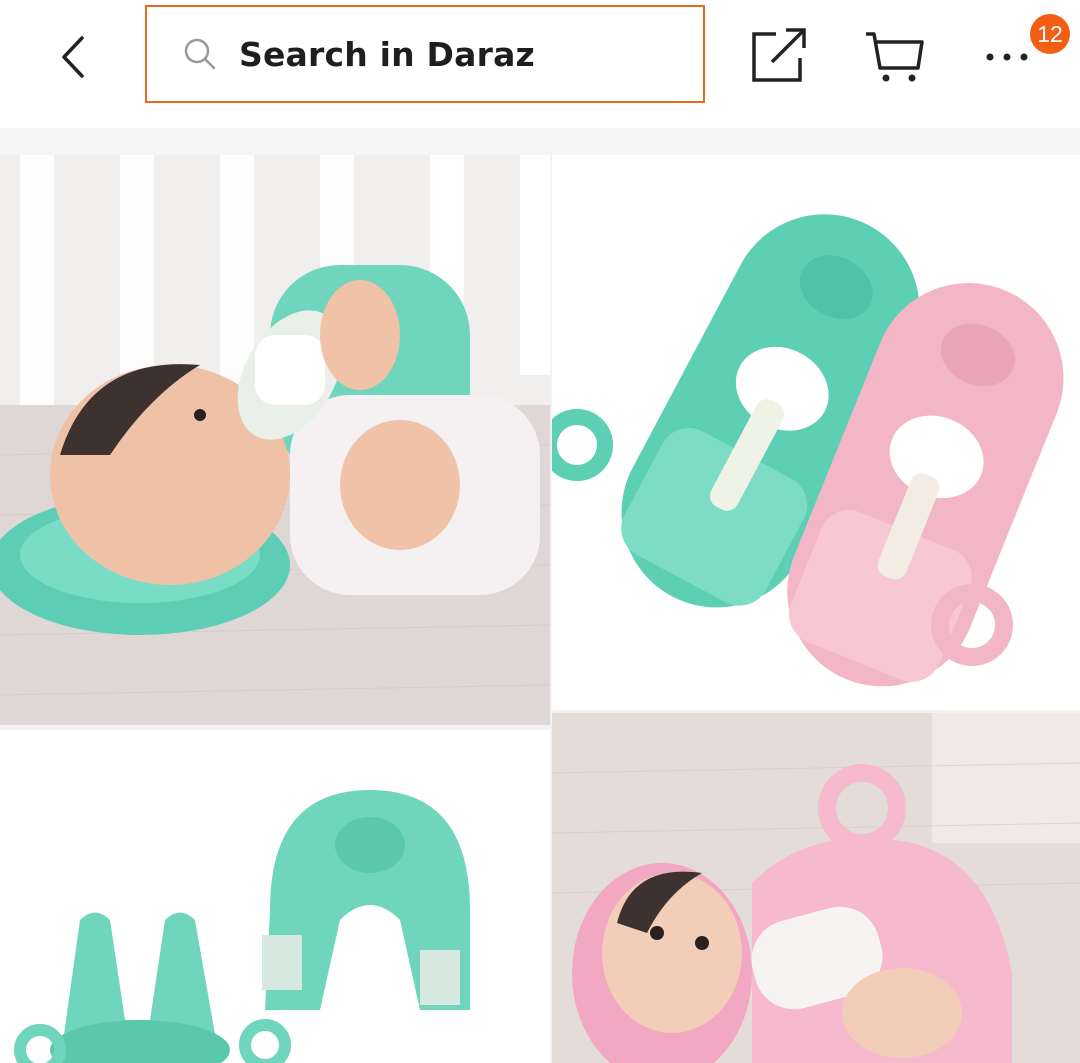 Image resolution: width=1080 pixels, height=1063 pixels. I want to click on chevron-left-icon, so click(73, 57).